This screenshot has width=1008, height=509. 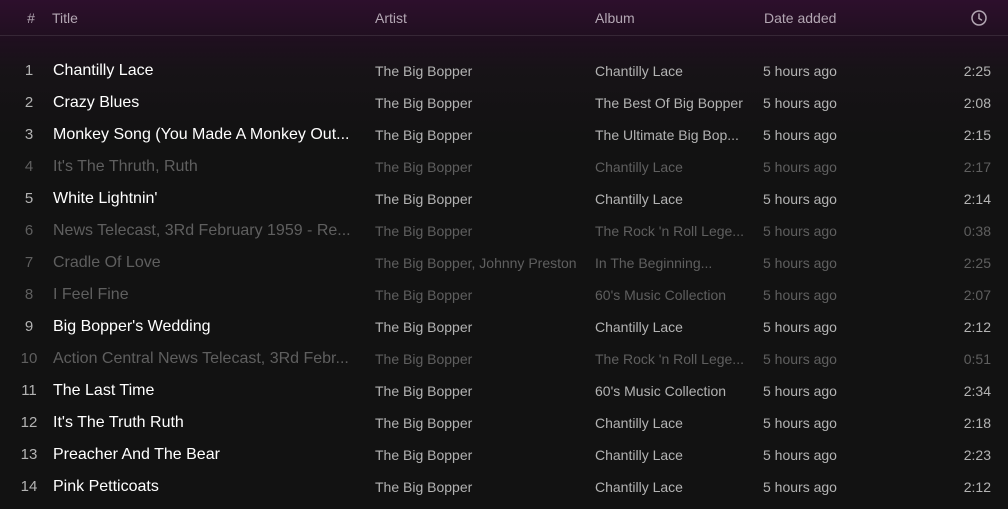 What do you see at coordinates (29, 326) in the screenshot?
I see `track-number: 9` at bounding box center [29, 326].